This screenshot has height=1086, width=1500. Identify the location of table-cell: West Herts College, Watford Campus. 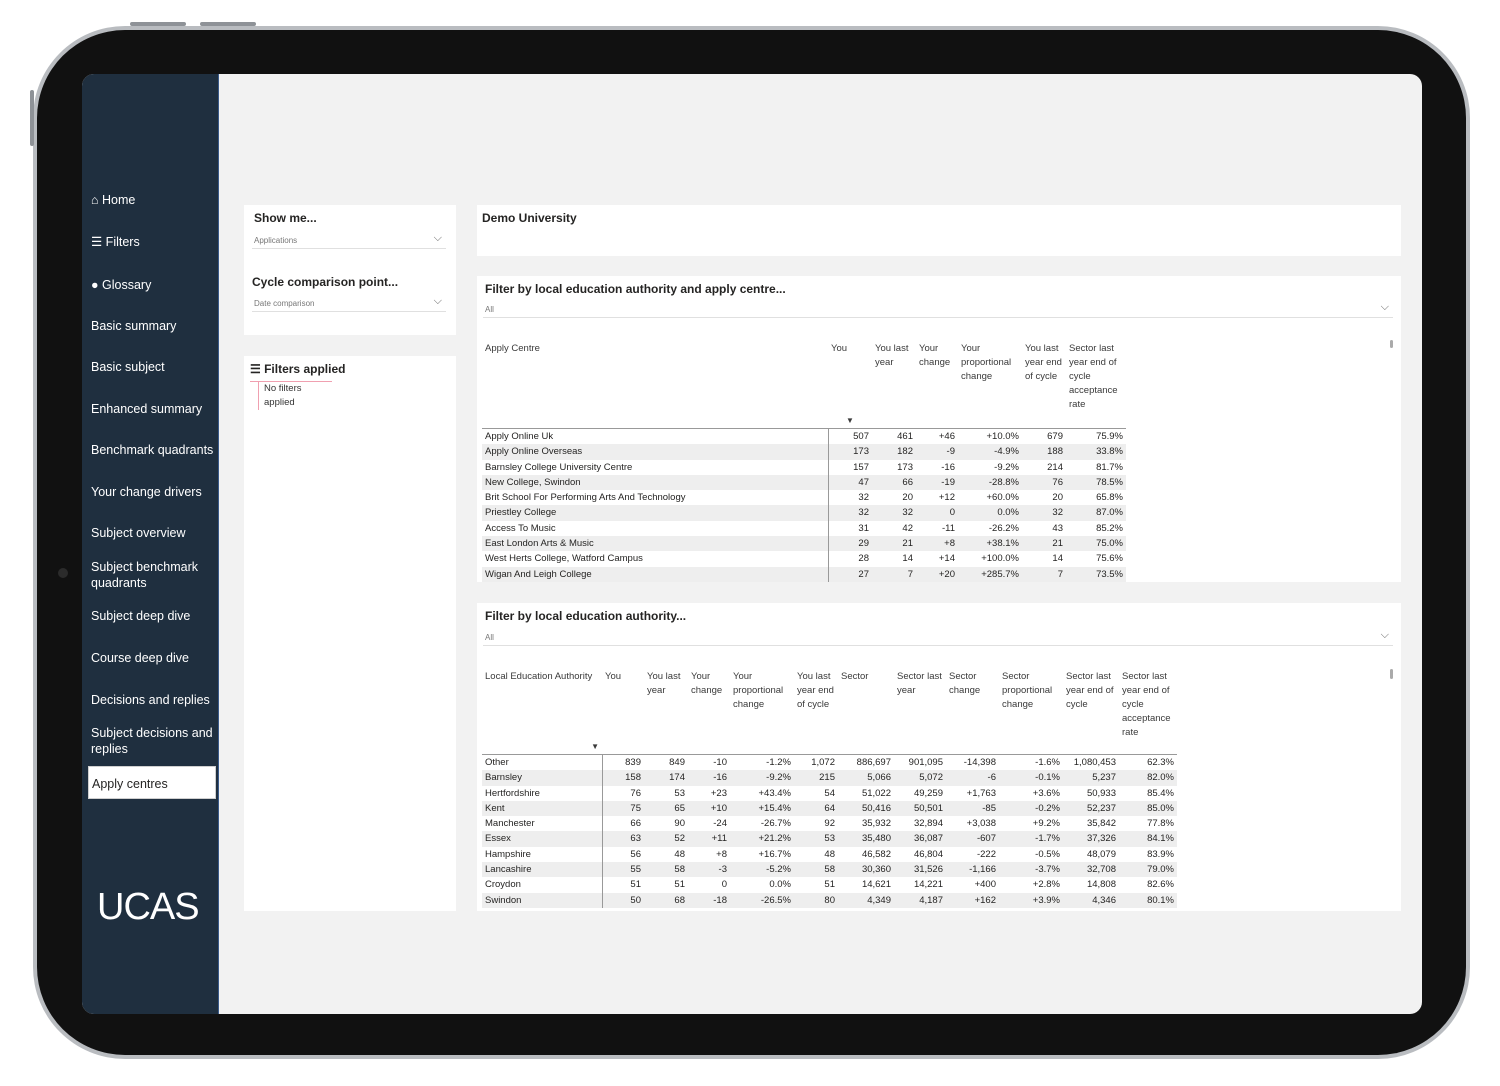
(655, 559).